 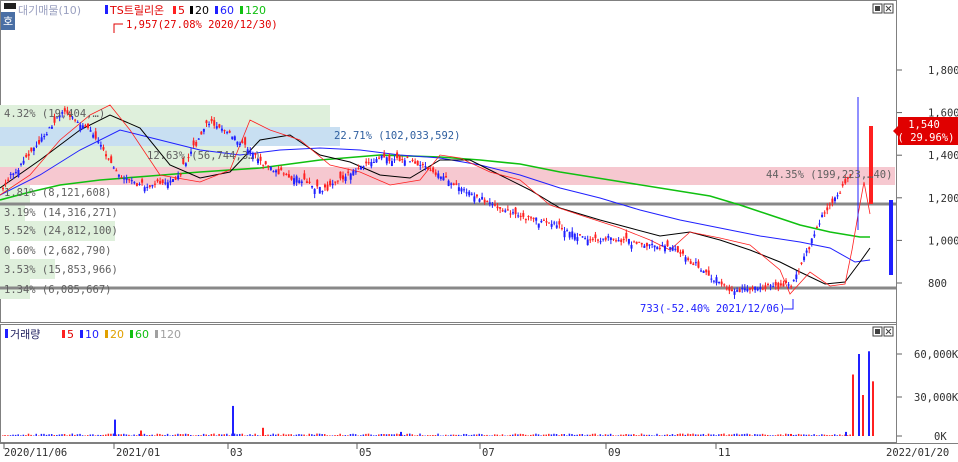 I want to click on price-tick-label: 1,000, so click(x=943, y=241).